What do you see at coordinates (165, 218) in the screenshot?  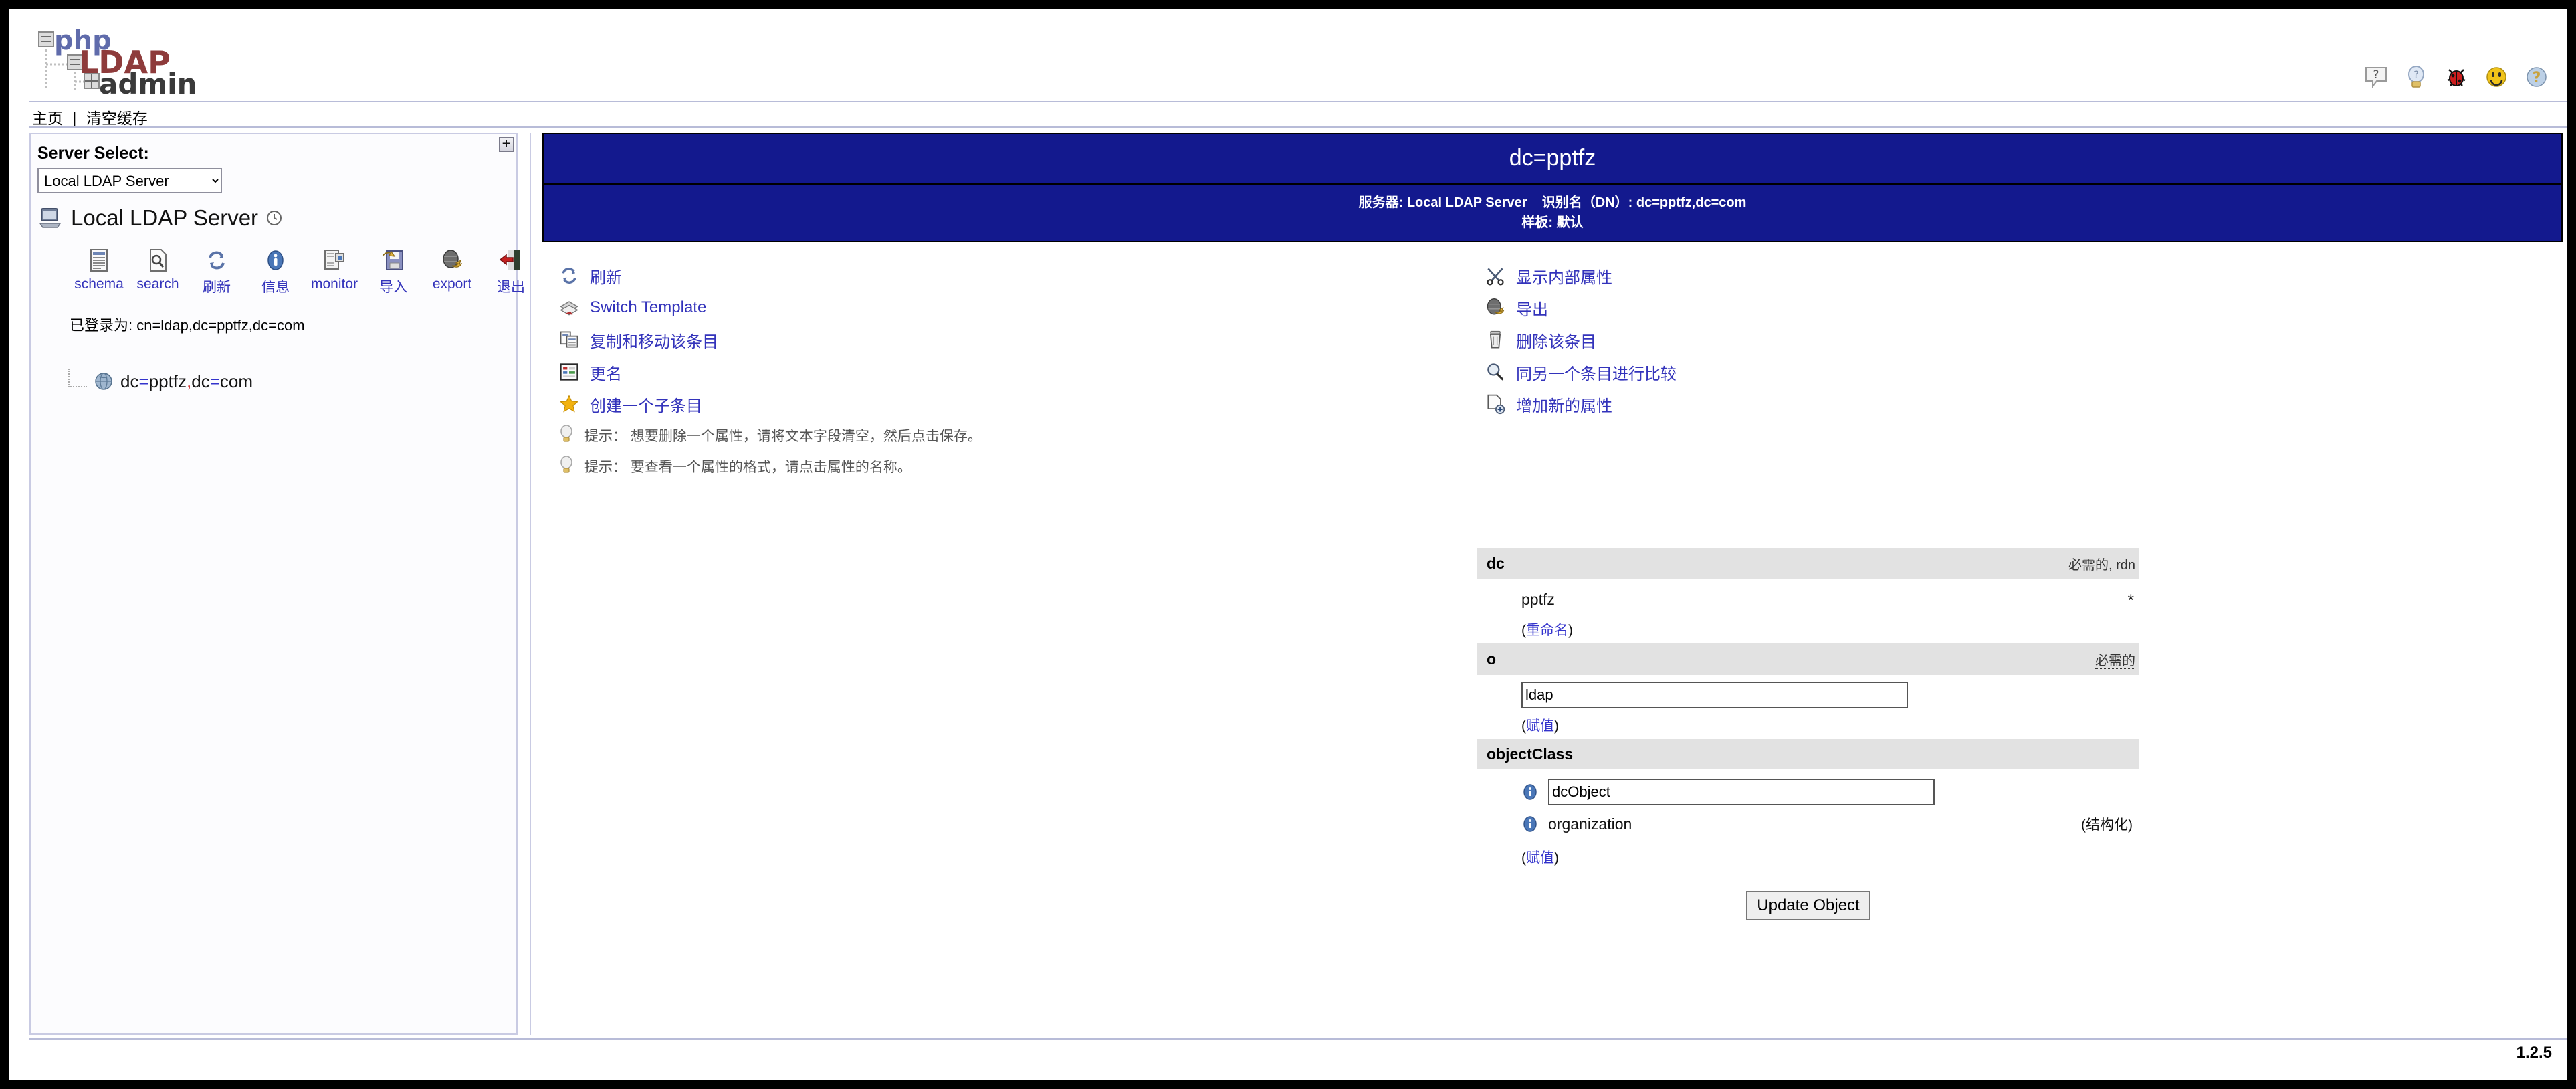 I see `server-name-label: Local LDAP Server` at bounding box center [165, 218].